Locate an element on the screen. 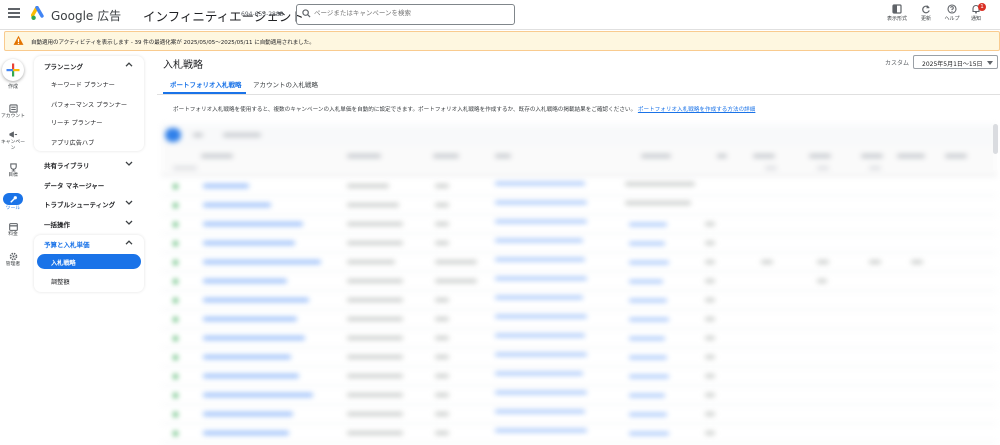  nav-budgets-header: 予算と入札単価 is located at coordinates (67, 244).